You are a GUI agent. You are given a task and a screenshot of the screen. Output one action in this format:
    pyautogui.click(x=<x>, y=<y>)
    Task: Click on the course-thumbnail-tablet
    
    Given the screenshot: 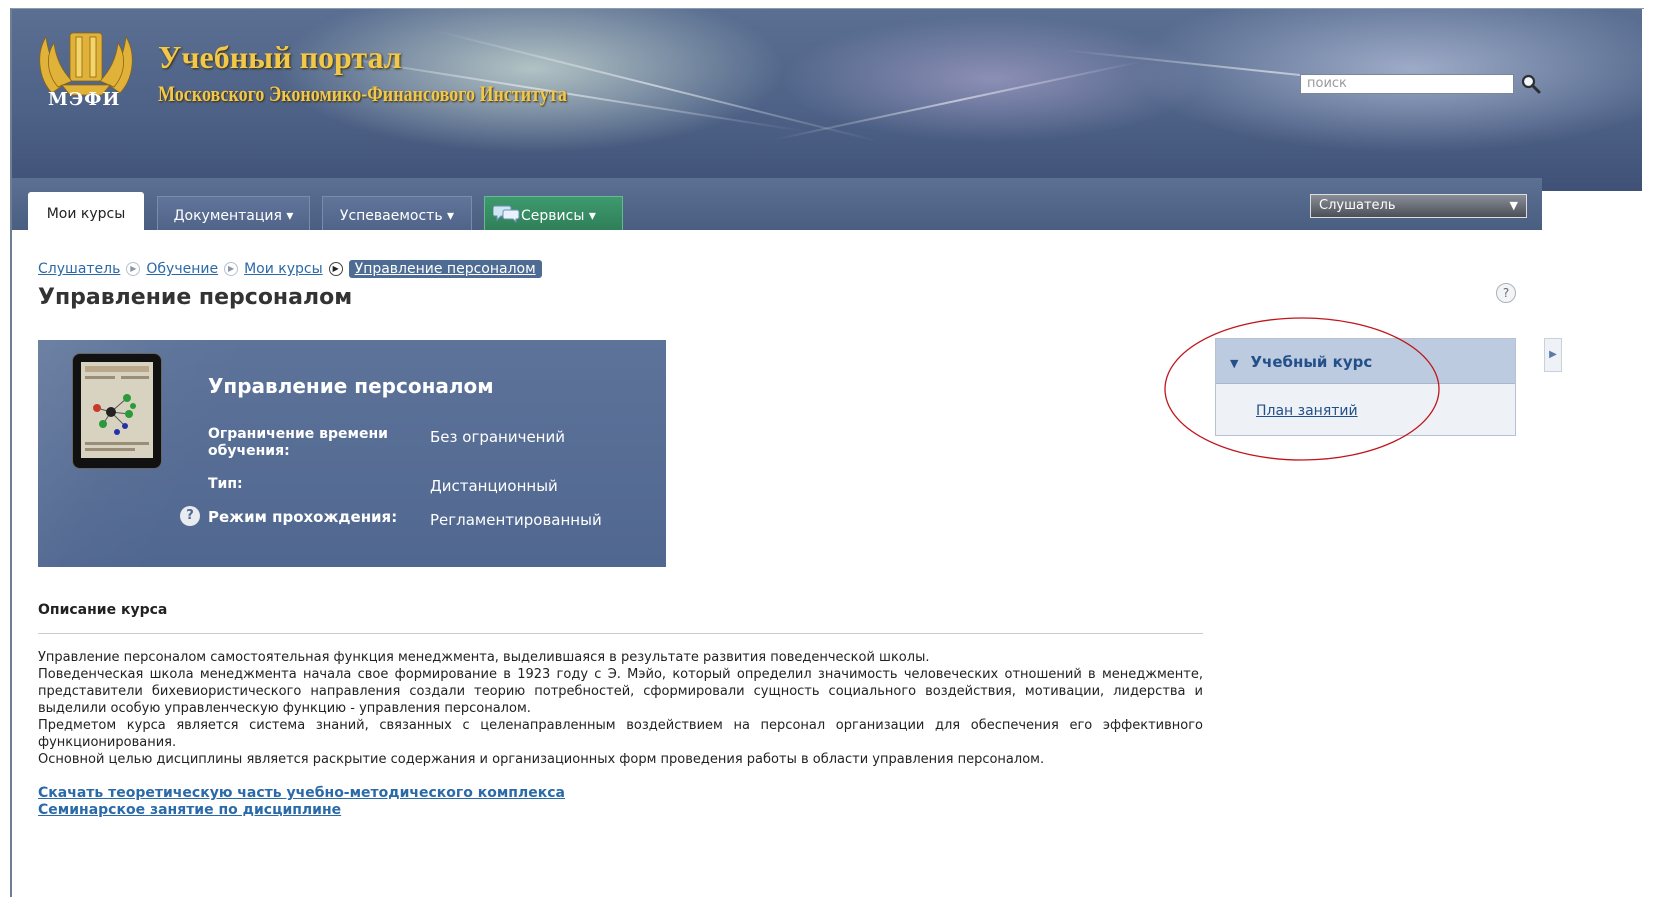 What is the action you would take?
    pyautogui.click(x=117, y=411)
    